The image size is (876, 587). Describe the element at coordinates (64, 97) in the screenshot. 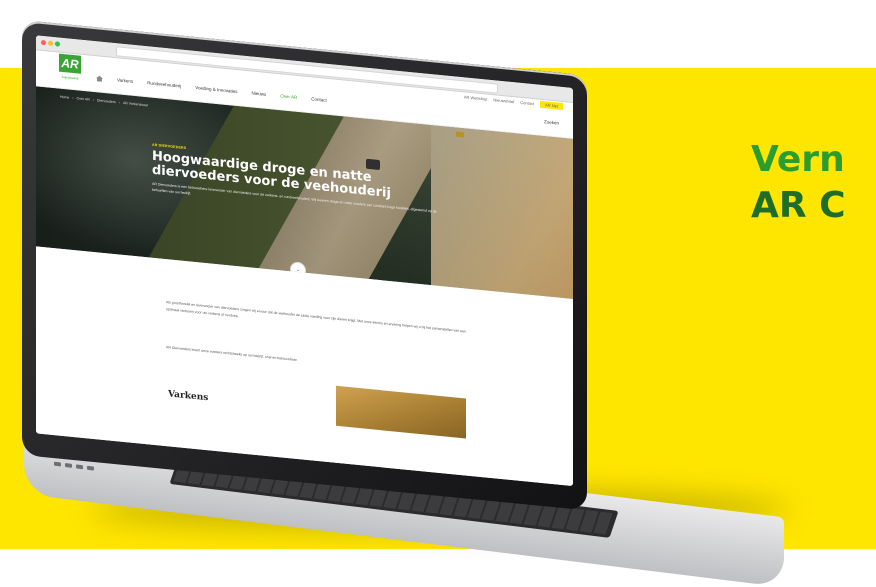

I see `breadcrumb-item: Home` at that location.